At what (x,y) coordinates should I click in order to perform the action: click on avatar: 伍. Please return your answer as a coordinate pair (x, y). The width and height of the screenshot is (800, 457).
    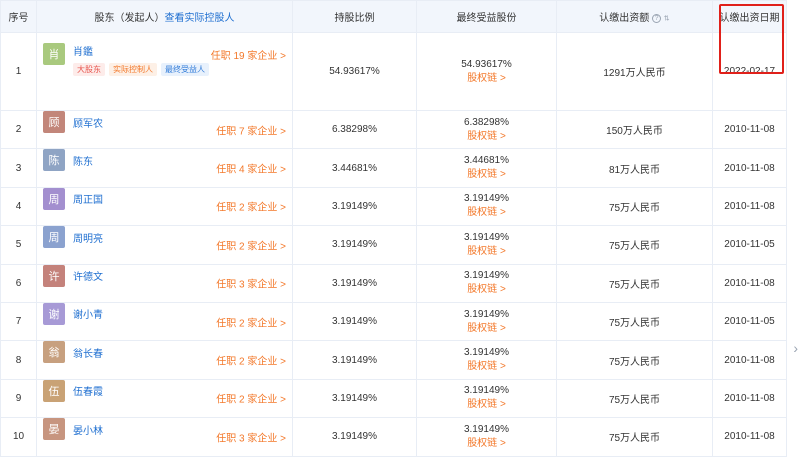
    Looking at the image, I should click on (54, 390).